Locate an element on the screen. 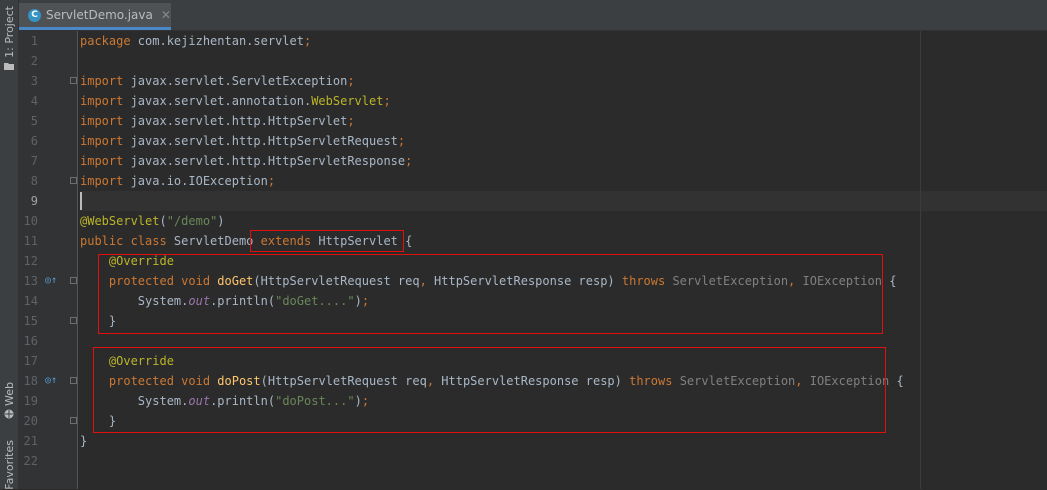 This screenshot has width=1047, height=490. highlight-box-extends is located at coordinates (327, 241).